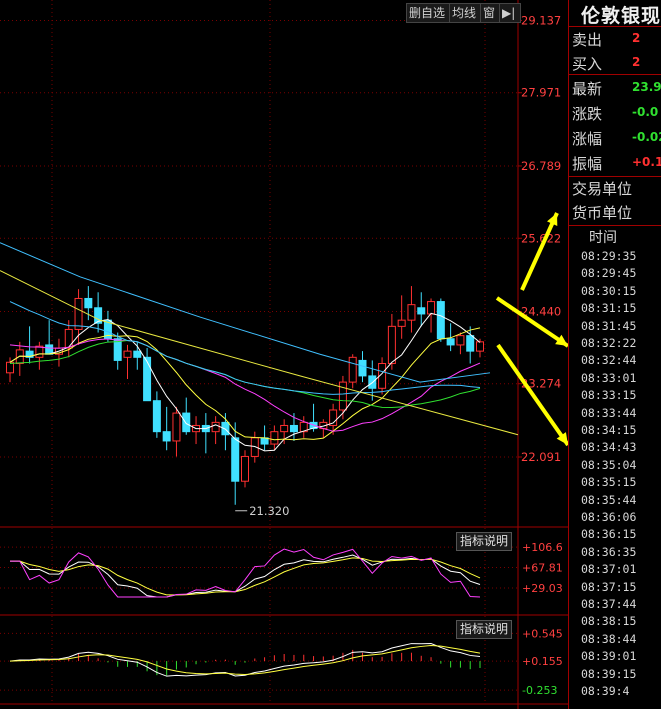 The height and width of the screenshot is (709, 661). What do you see at coordinates (609, 412) in the screenshot?
I see `time-entry: 08:33:44` at bounding box center [609, 412].